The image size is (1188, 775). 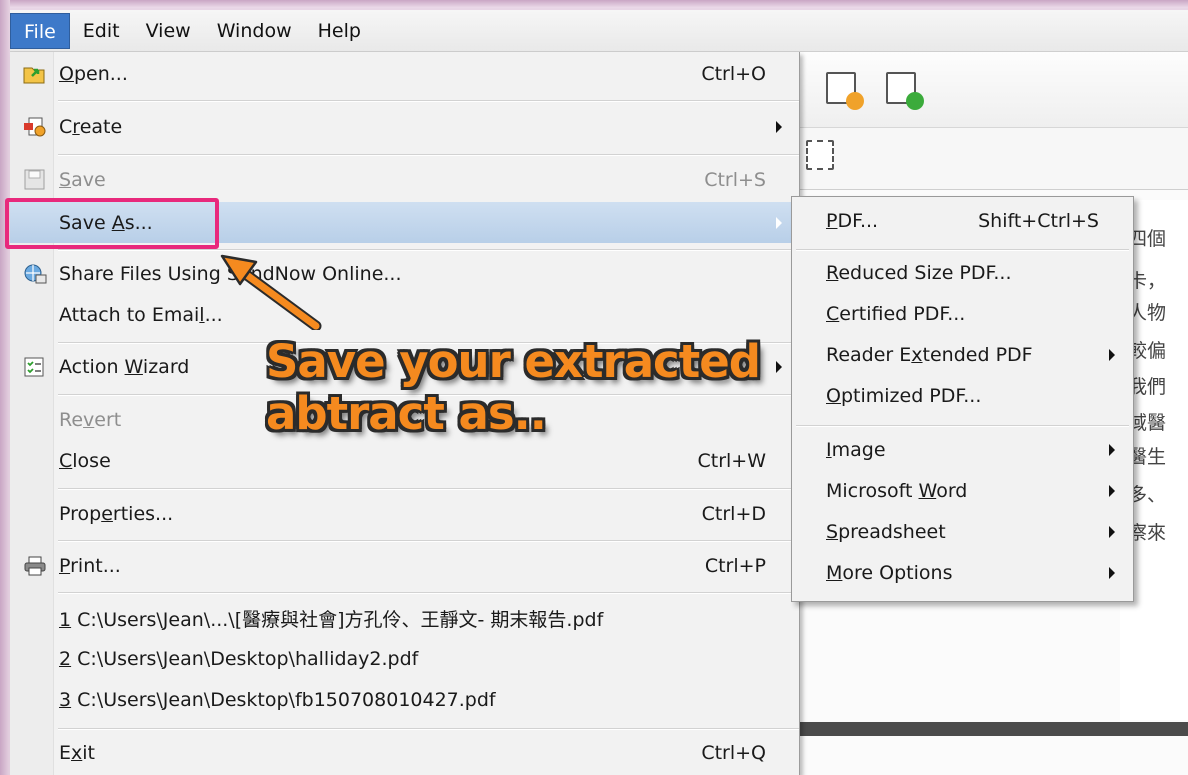 I want to click on printer-icon, so click(x=35, y=566).